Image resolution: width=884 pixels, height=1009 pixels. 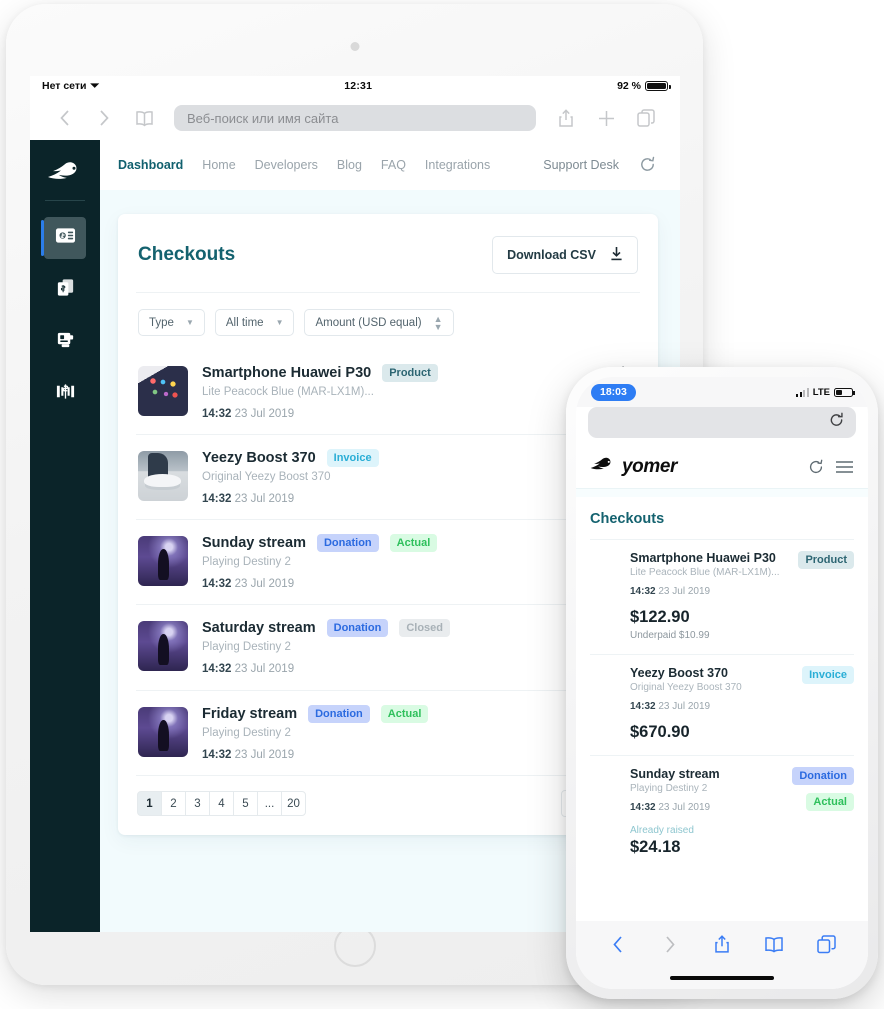 I want to click on page-1: 1, so click(x=149, y=803).